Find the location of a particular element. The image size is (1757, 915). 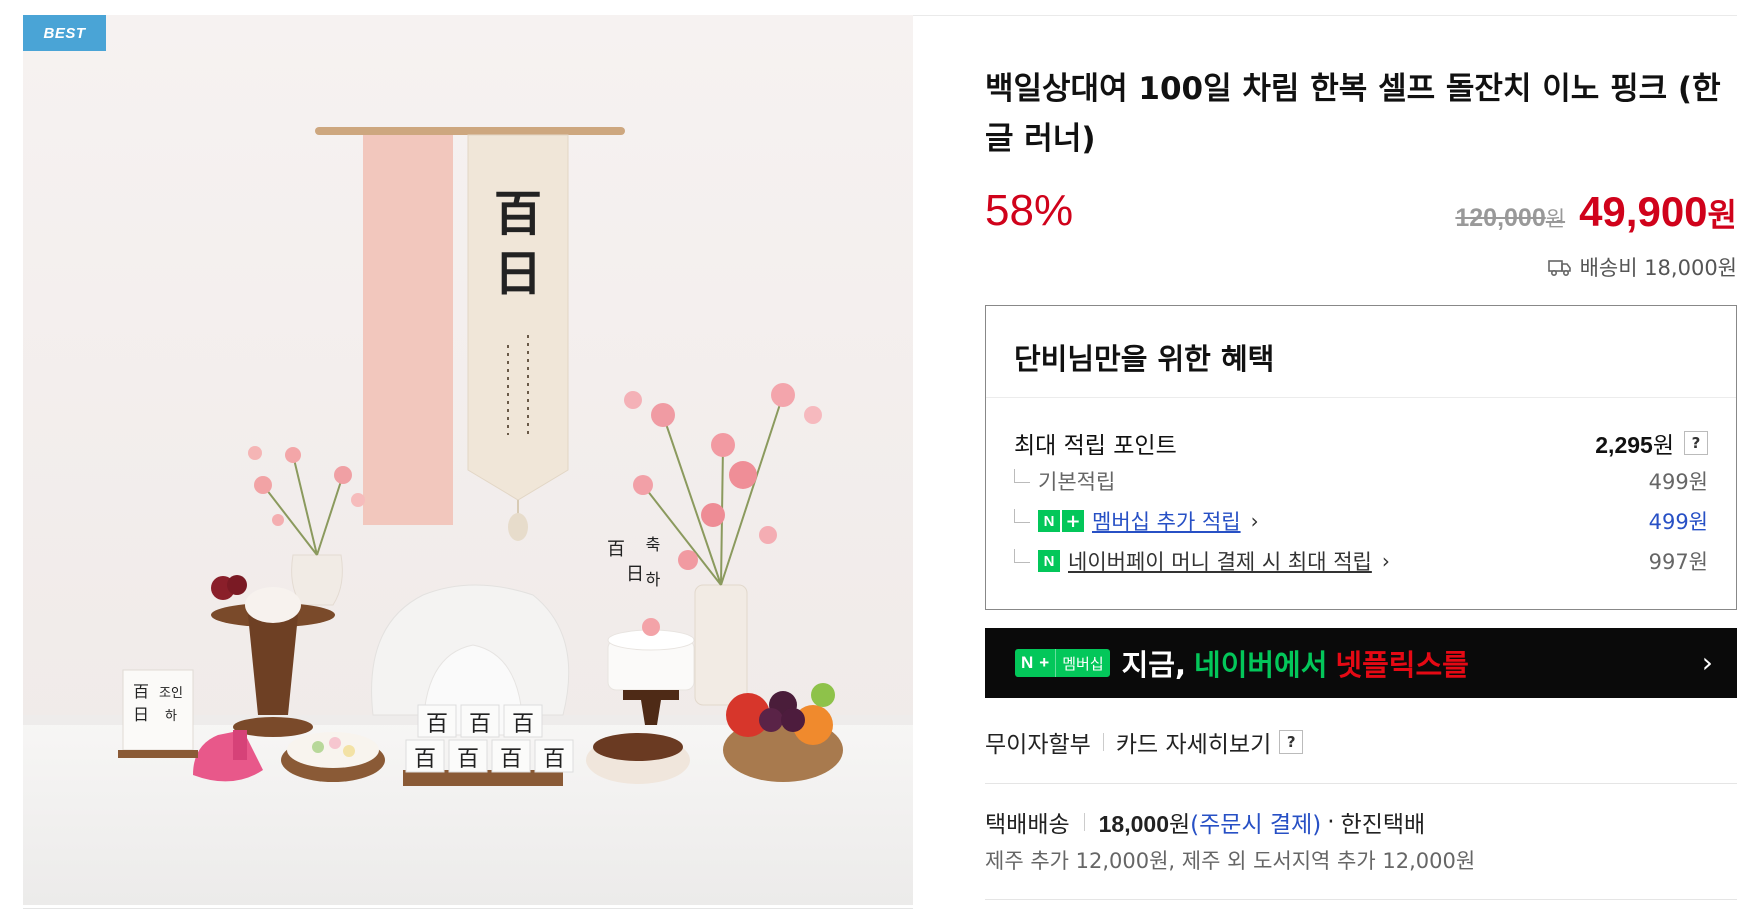

naver-pay-icon: N is located at coordinates (1049, 561).